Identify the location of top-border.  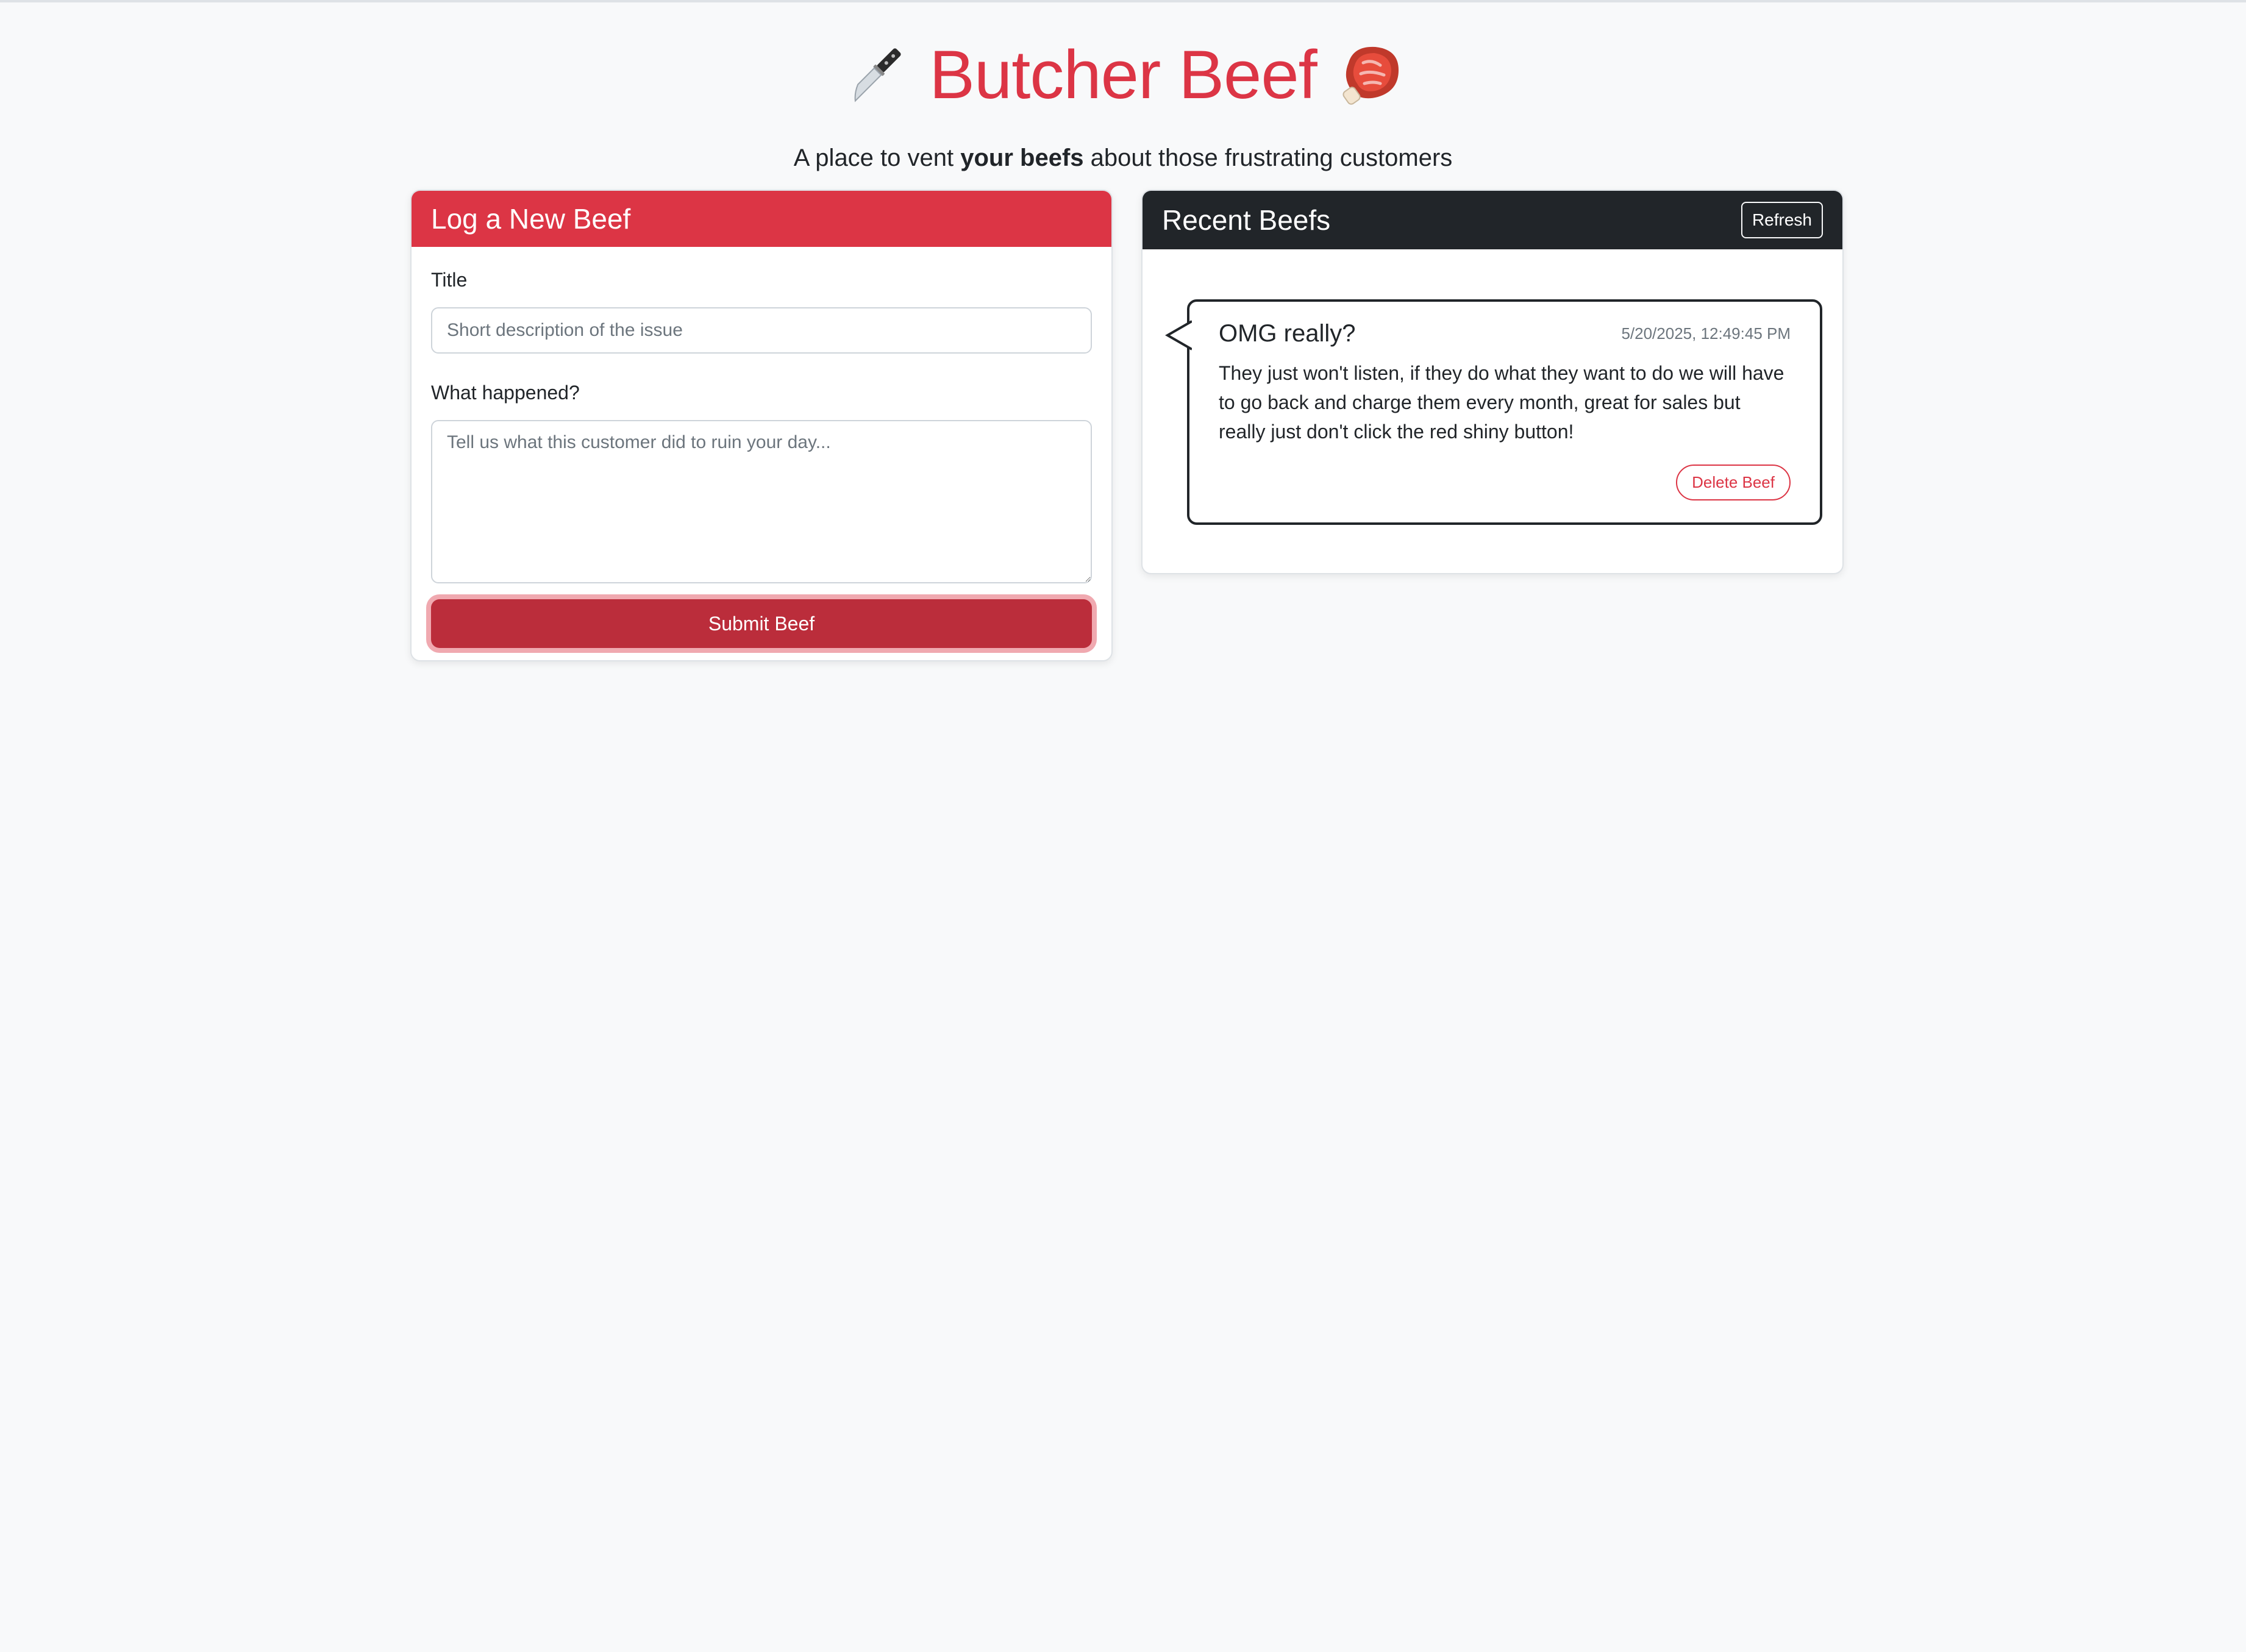
(1123, 1).